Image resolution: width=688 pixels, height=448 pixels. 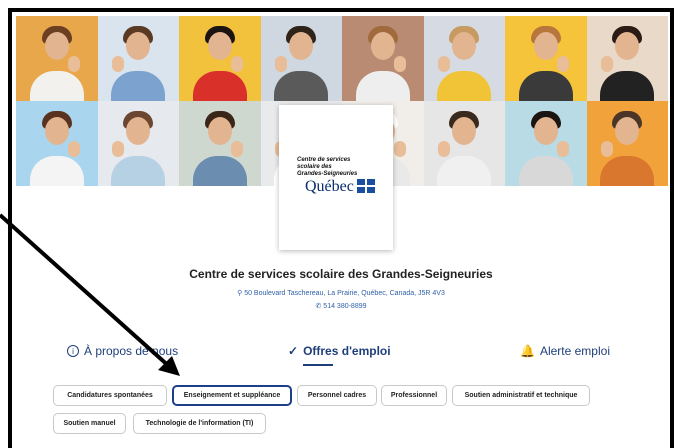 What do you see at coordinates (345, 306) in the screenshot?
I see `phone-text: 514 380-8899` at bounding box center [345, 306].